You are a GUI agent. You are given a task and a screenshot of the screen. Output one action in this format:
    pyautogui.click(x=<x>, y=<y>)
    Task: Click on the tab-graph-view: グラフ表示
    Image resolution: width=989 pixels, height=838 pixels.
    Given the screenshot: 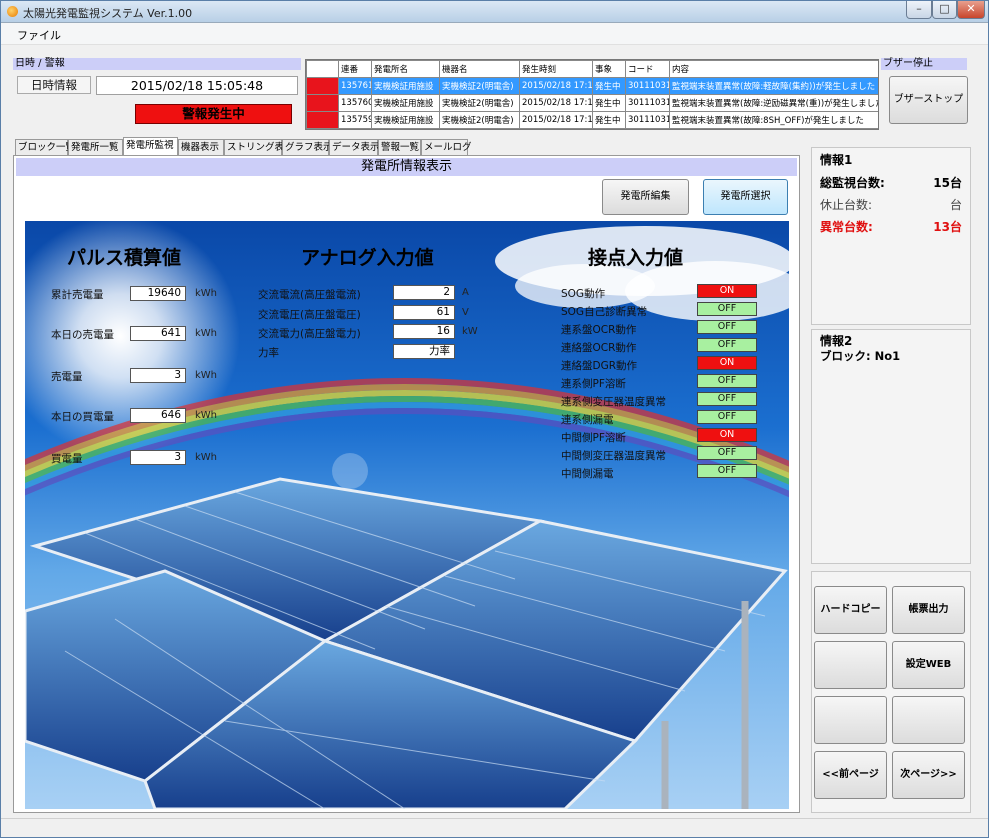 What is the action you would take?
    pyautogui.click(x=307, y=147)
    